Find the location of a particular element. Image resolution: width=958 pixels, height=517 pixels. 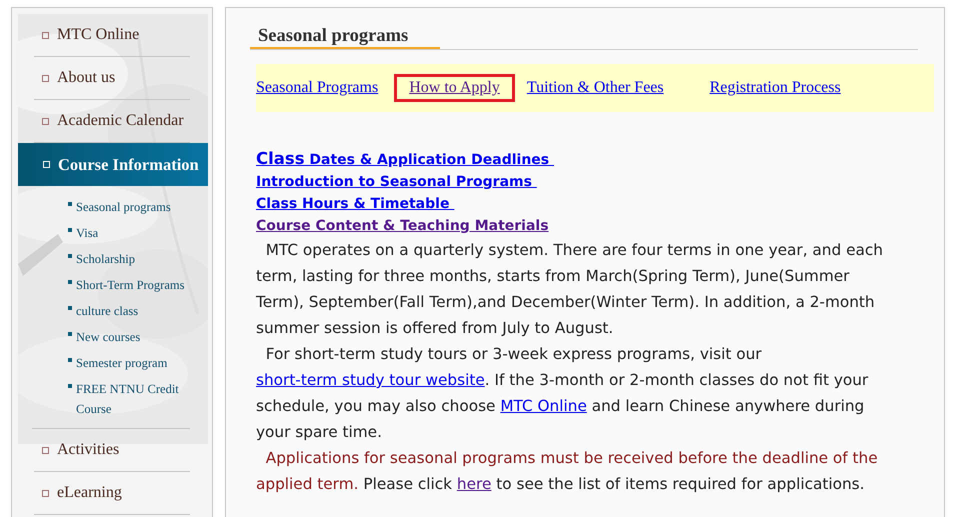

sidebar-item: About us is located at coordinates (112, 78).